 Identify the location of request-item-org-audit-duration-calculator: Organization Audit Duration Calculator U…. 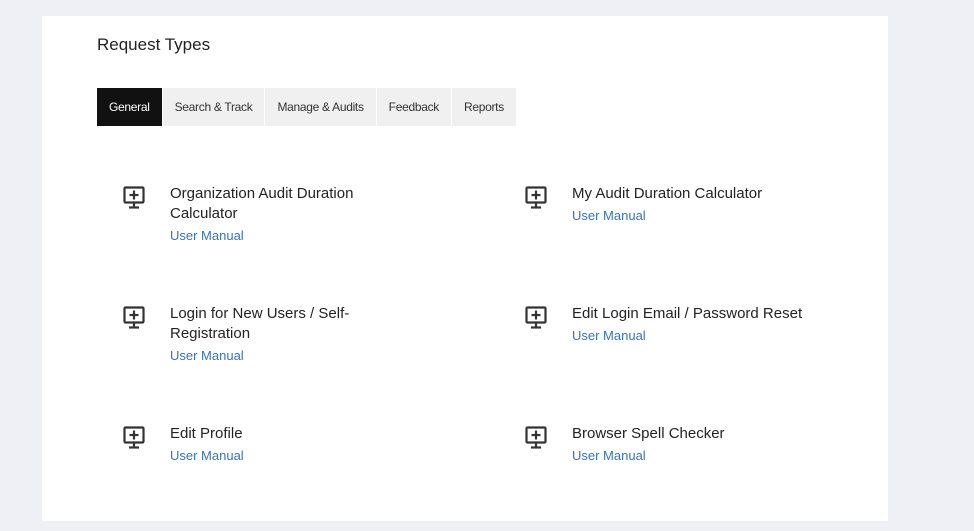
(283, 219).